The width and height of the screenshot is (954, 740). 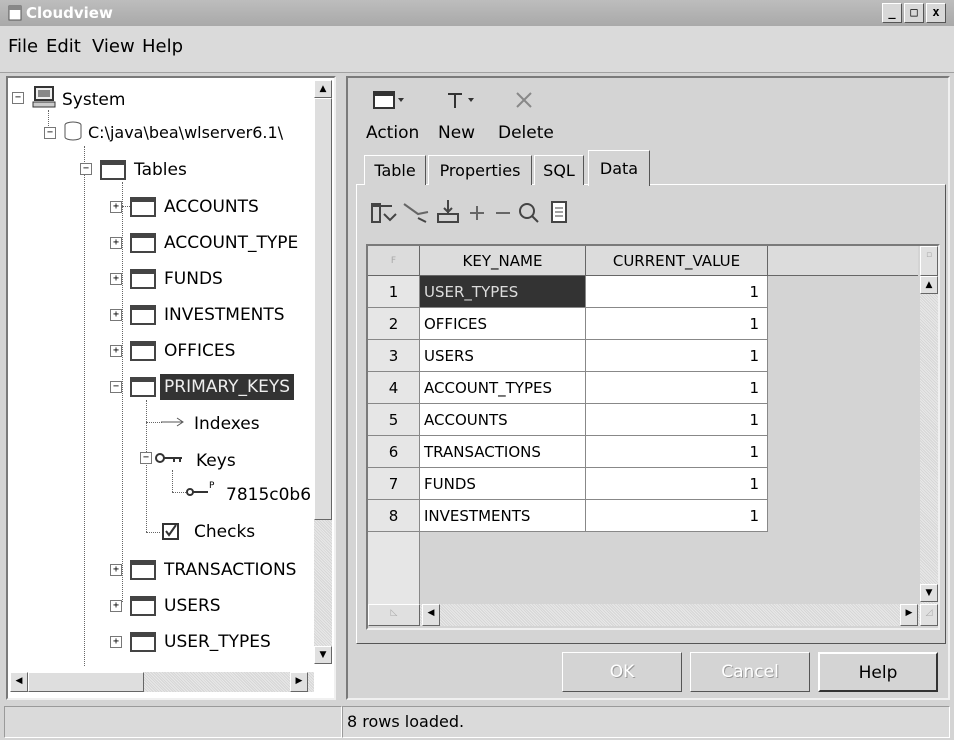 I want to click on tree-item-checks: Checks, so click(x=224, y=532).